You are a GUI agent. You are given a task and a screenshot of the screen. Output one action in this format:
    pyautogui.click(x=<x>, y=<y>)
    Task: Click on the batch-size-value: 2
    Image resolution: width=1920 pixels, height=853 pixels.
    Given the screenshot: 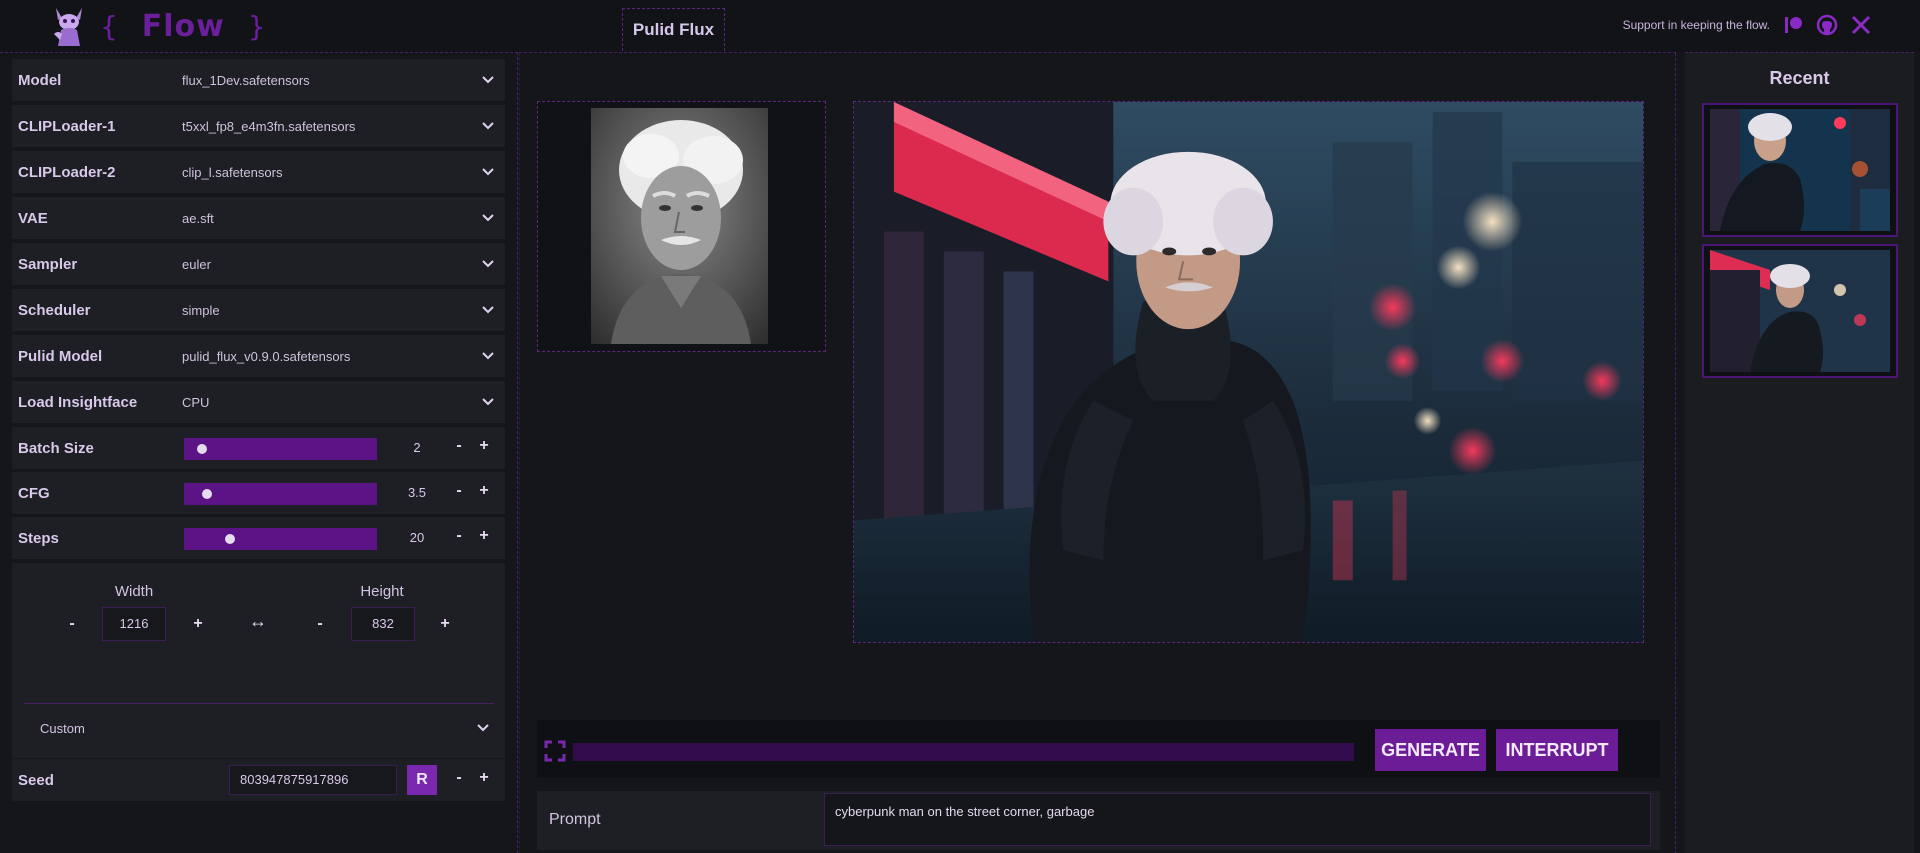 What is the action you would take?
    pyautogui.click(x=417, y=447)
    